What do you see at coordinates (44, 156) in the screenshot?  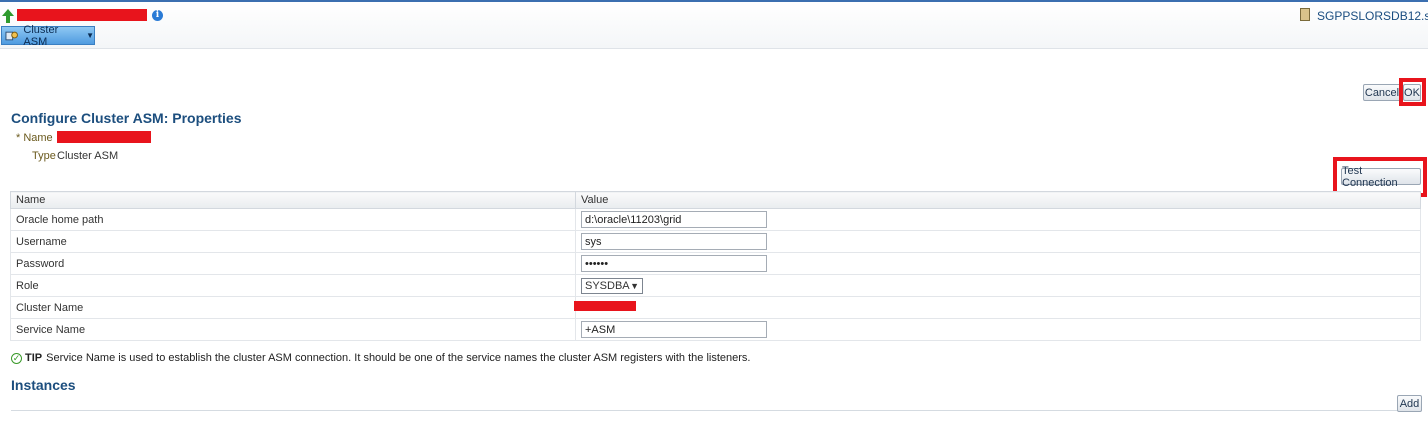 I see `type-label: Type` at bounding box center [44, 156].